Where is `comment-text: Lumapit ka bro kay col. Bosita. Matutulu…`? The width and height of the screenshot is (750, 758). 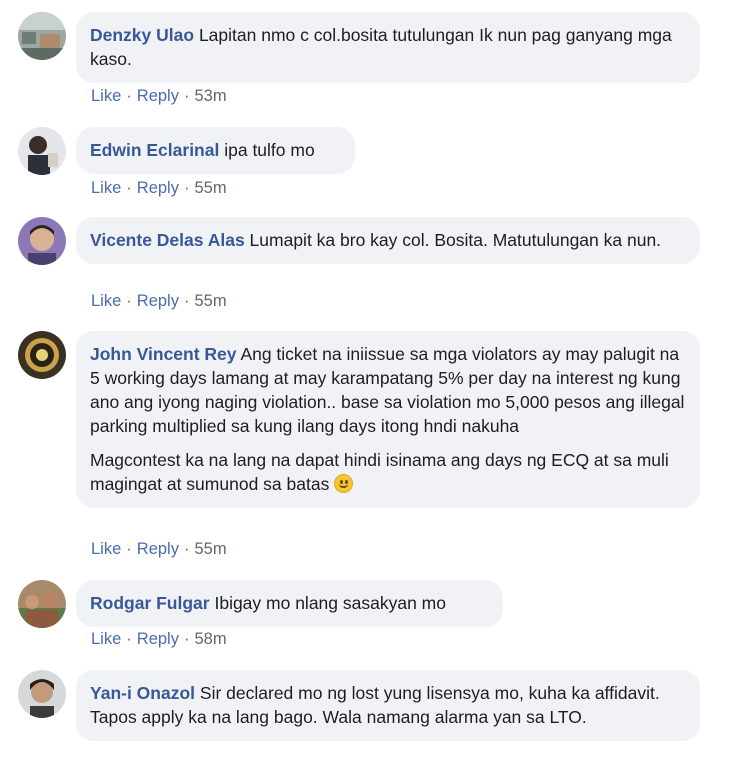
comment-text: Lumapit ka bro kay col. Bosita. Matutulu… is located at coordinates (455, 240).